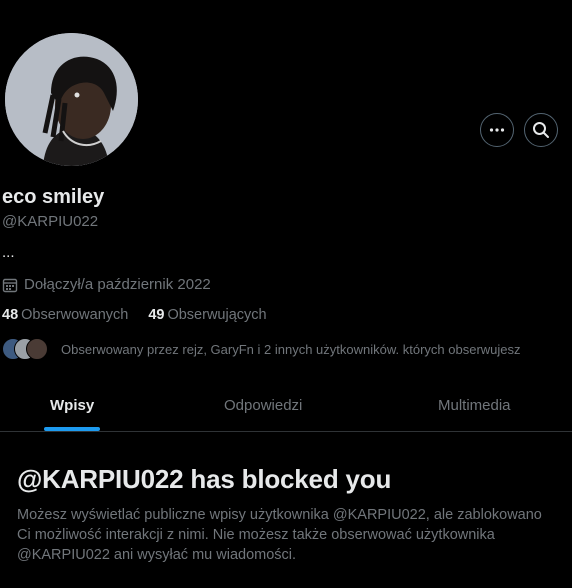  I want to click on more-icon, so click(497, 130).